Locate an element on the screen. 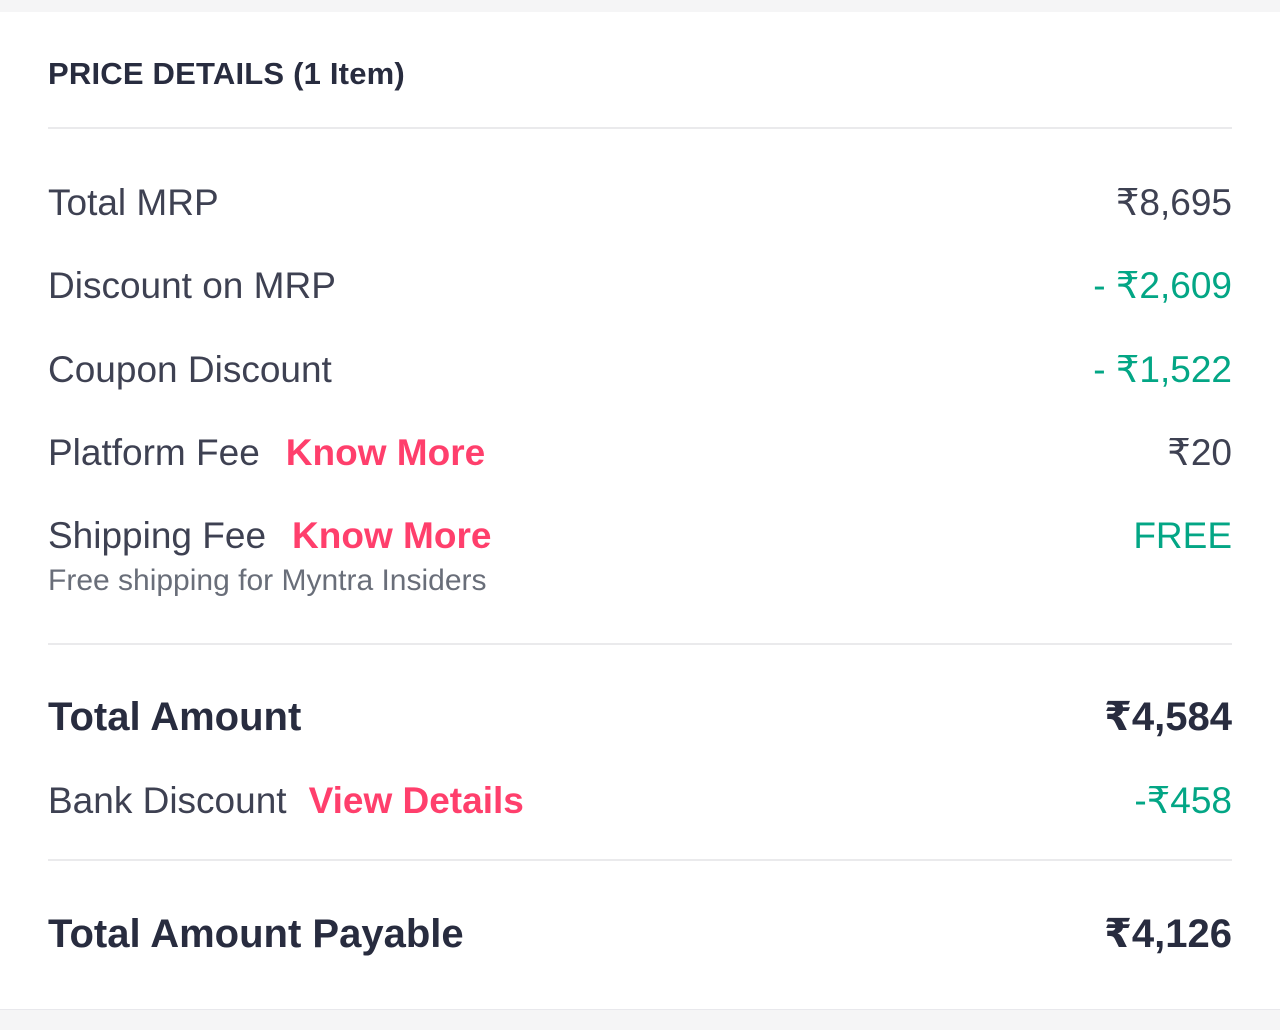  discount-mrp-row: Discount on MRP - ₹2,609 is located at coordinates (640, 285).